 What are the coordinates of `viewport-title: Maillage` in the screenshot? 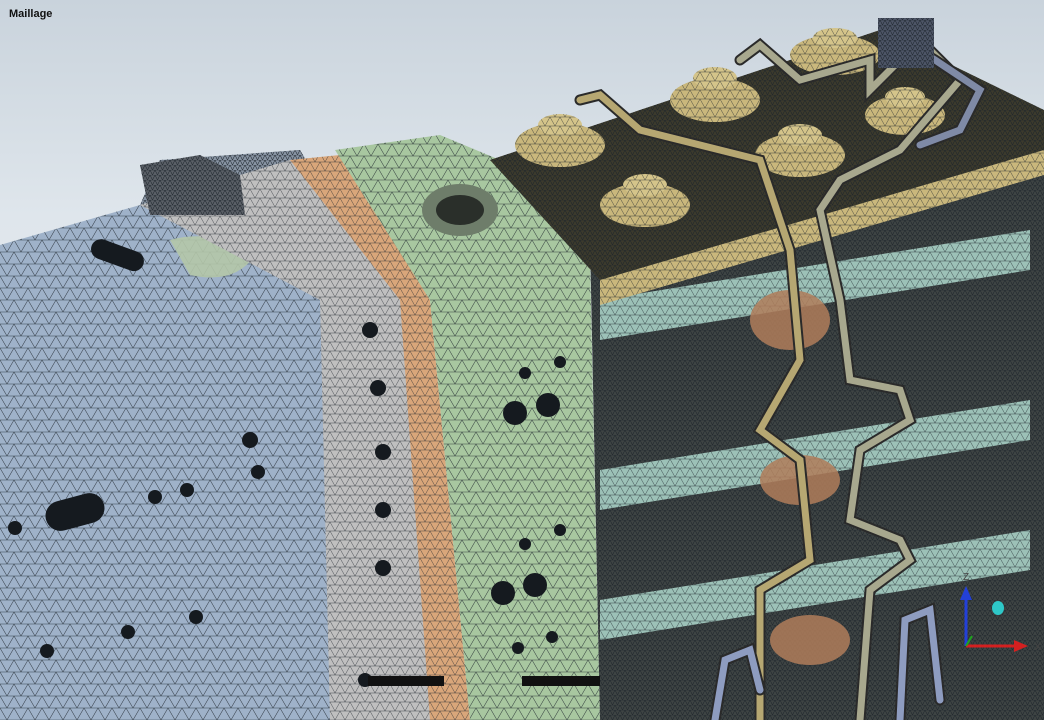 It's located at (31, 14).